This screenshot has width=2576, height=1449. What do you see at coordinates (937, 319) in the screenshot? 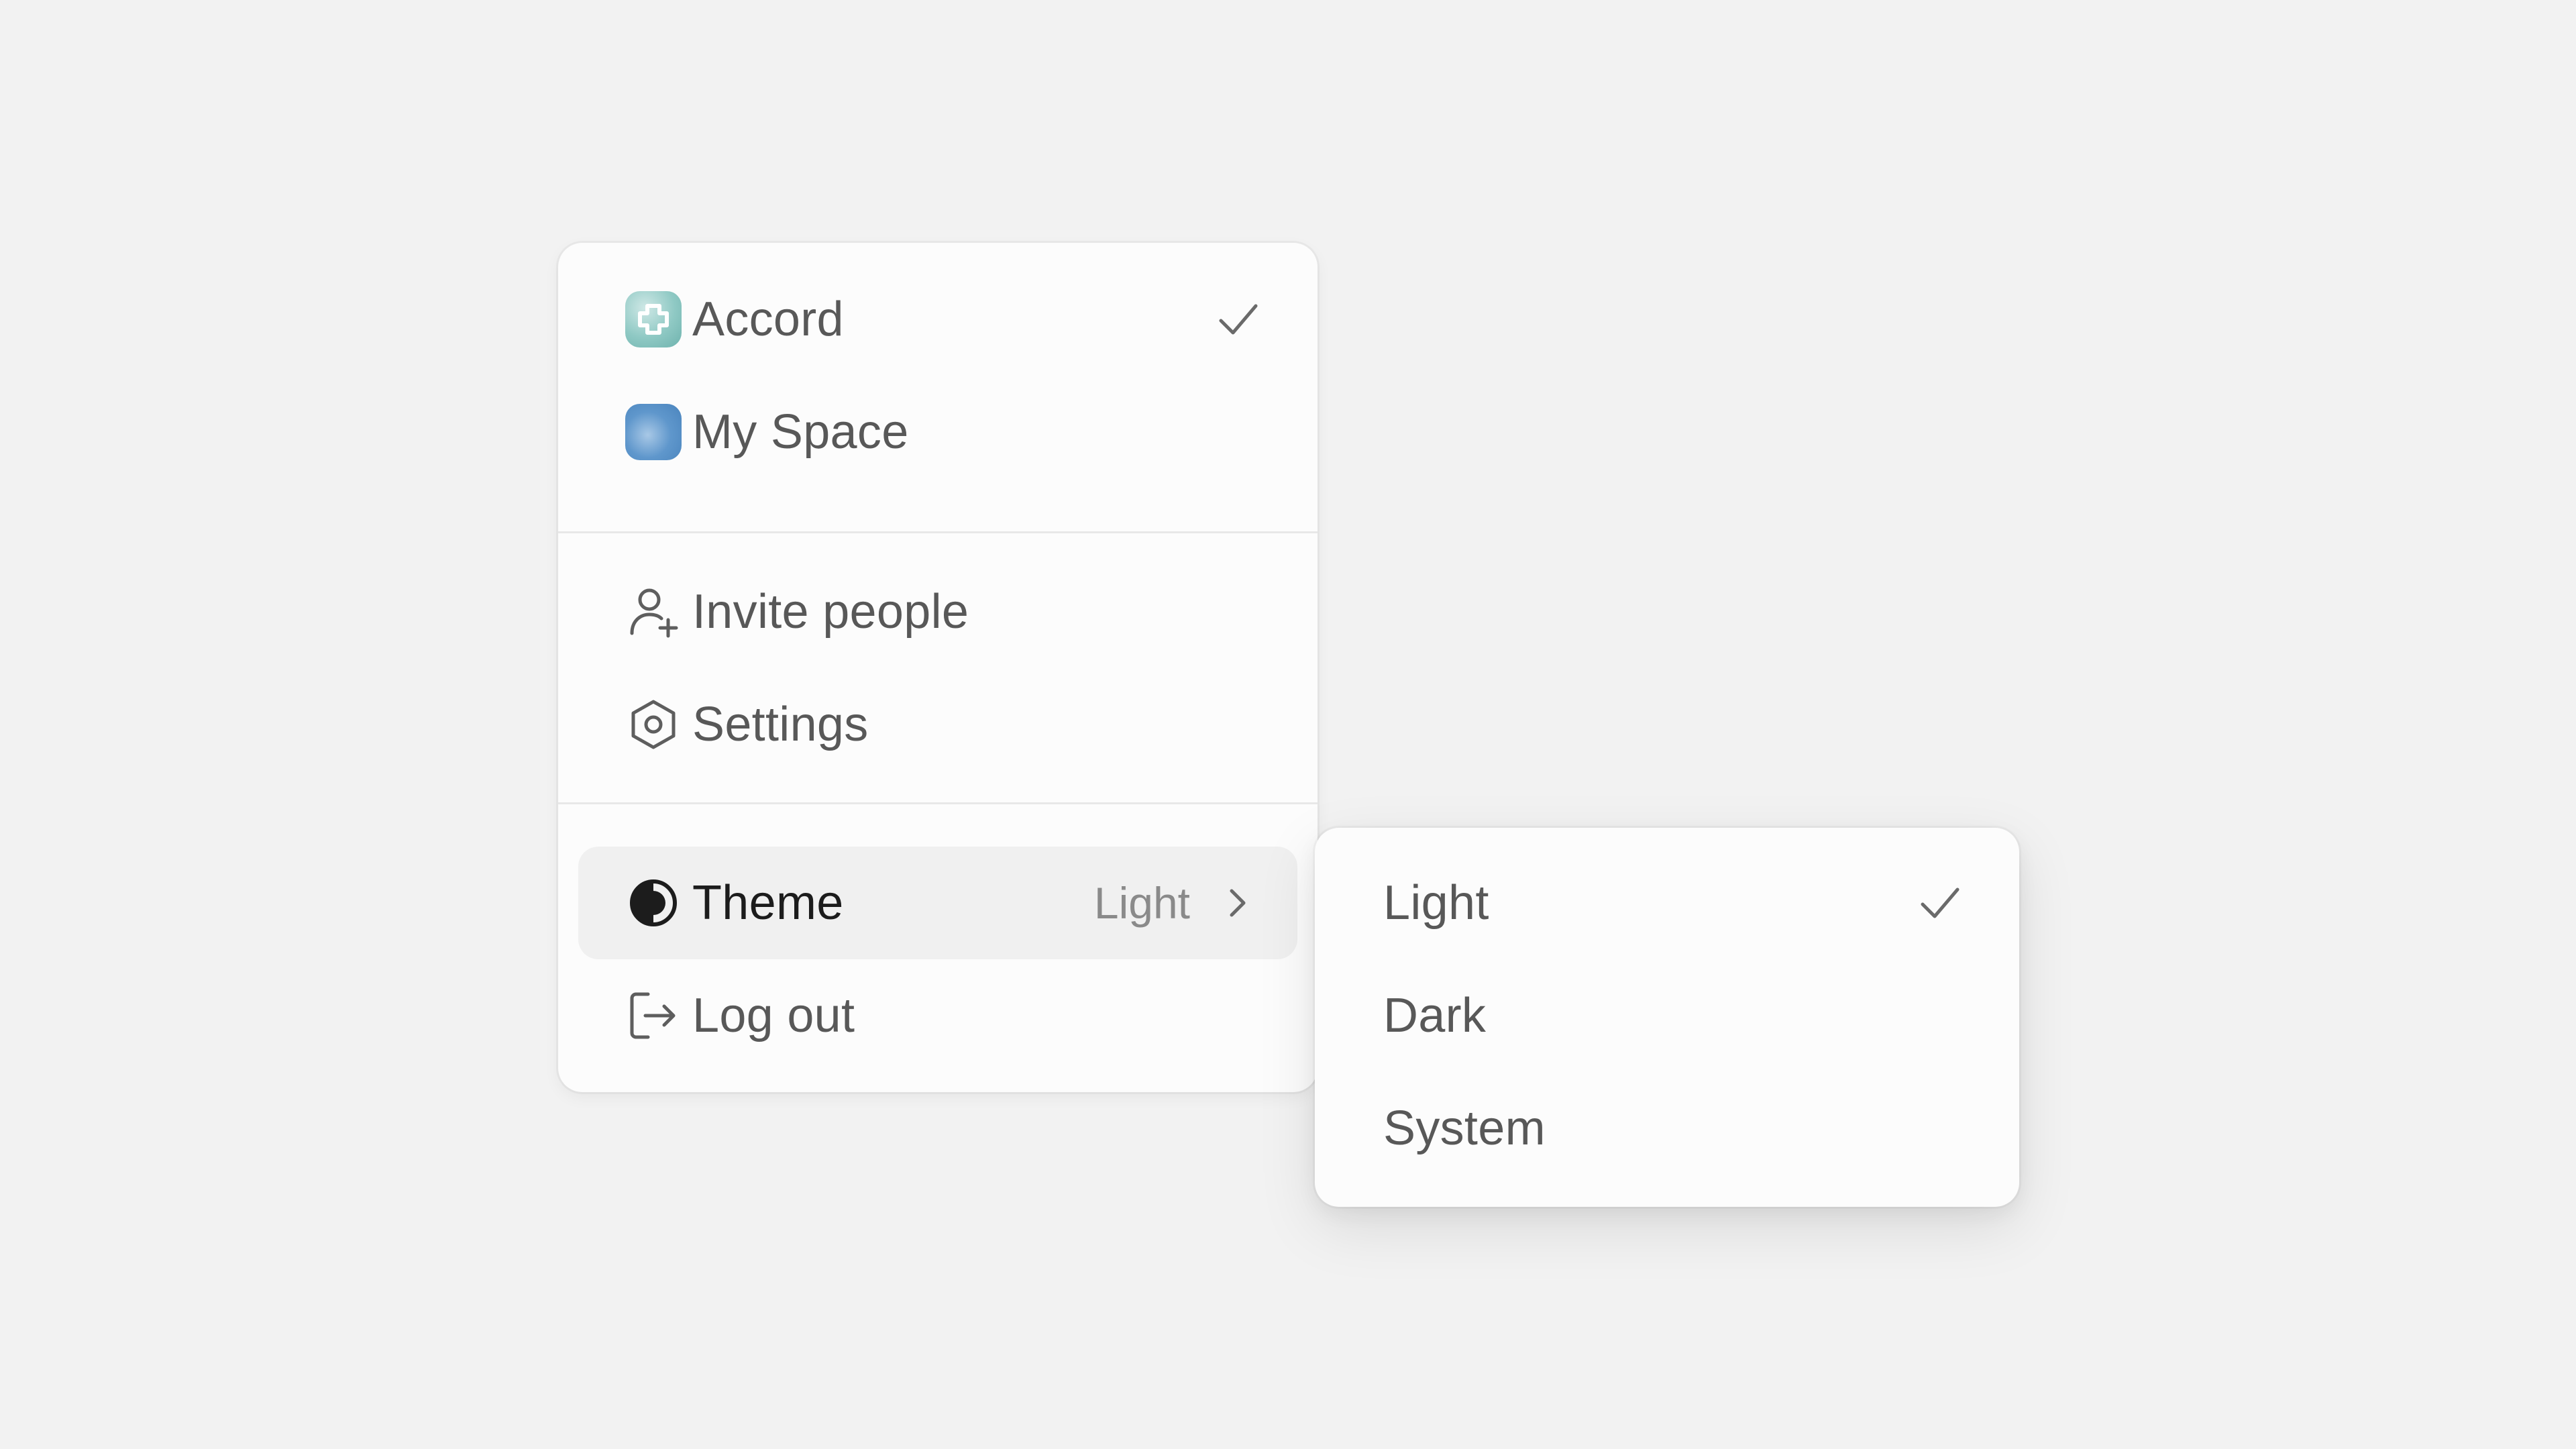
I see `workspace-item-accord: Accord` at bounding box center [937, 319].